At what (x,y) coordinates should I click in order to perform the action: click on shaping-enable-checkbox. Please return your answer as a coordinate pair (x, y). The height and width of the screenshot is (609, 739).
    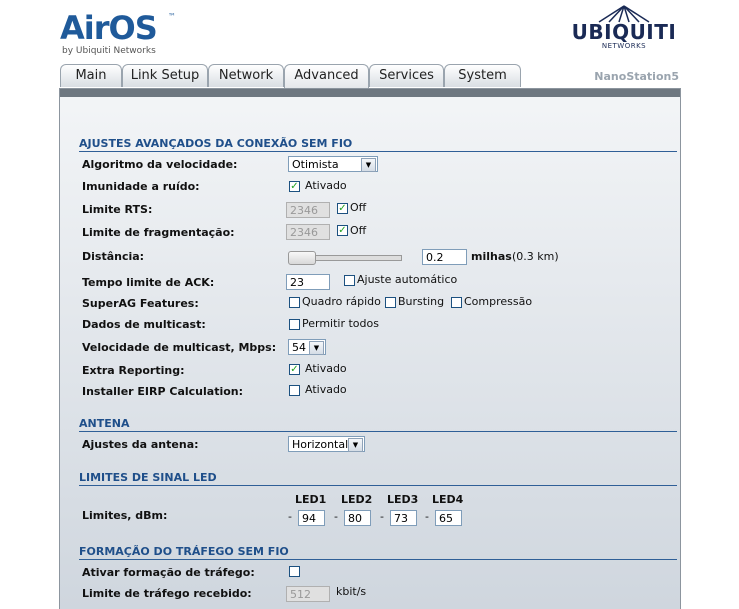
    Looking at the image, I should click on (294, 571).